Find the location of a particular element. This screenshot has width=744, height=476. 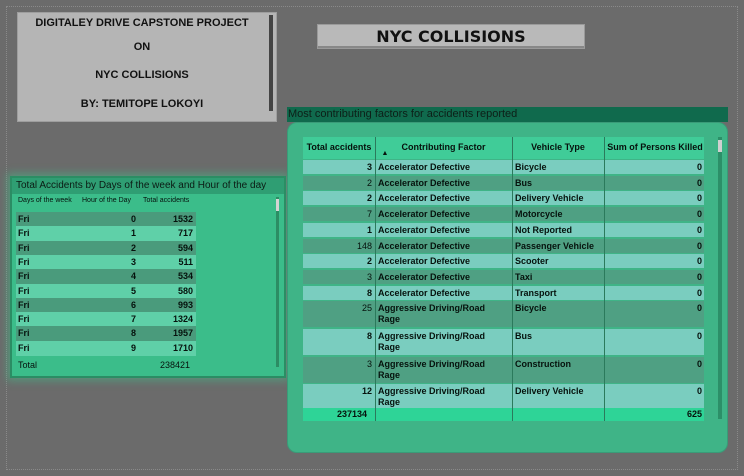

table-row: Fri 4 534 is located at coordinates (106, 277).